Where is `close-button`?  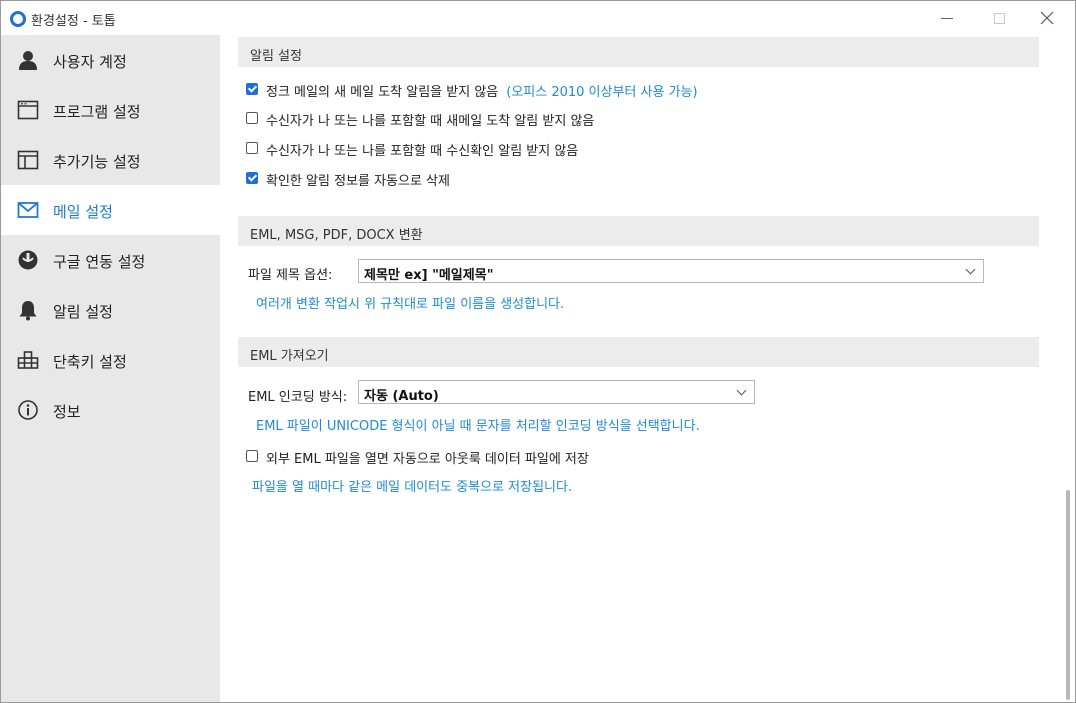 close-button is located at coordinates (1047, 18).